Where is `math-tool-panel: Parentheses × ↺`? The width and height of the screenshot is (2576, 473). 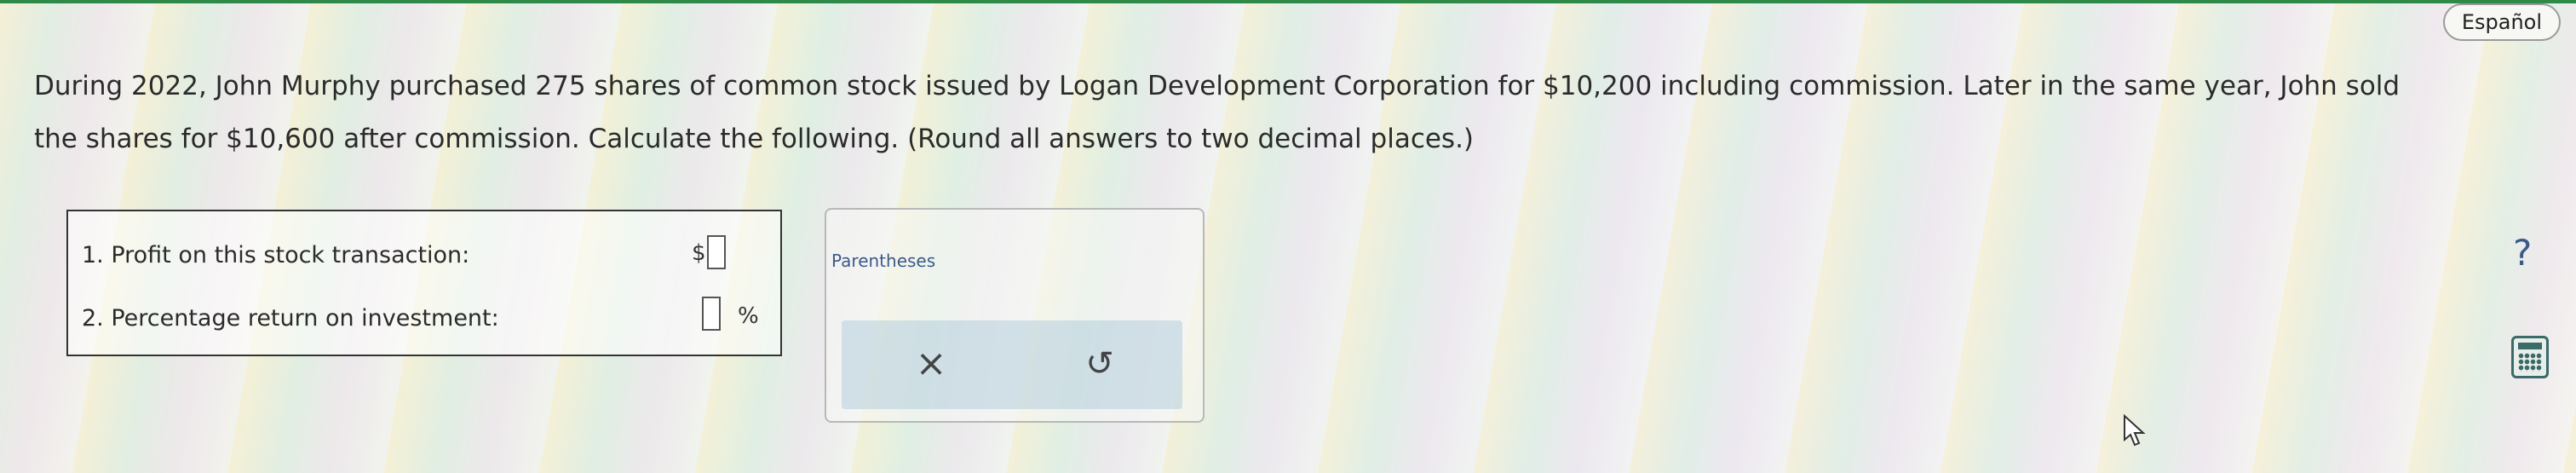
math-tool-panel: Parentheses × ↺ is located at coordinates (1015, 315).